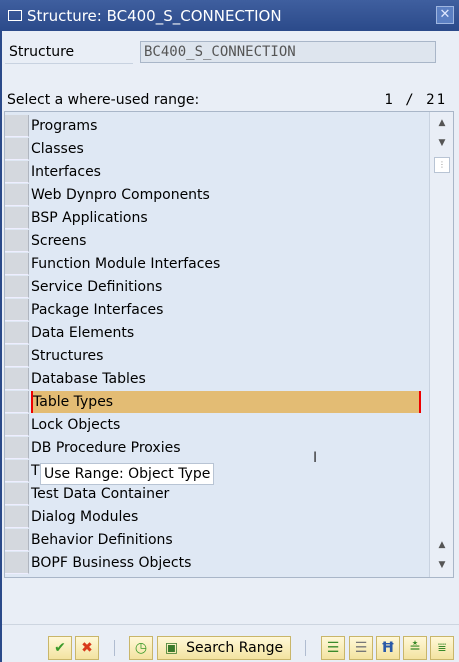 This screenshot has height=662, width=459. I want to click on cancel-button: ✖, so click(87, 648).